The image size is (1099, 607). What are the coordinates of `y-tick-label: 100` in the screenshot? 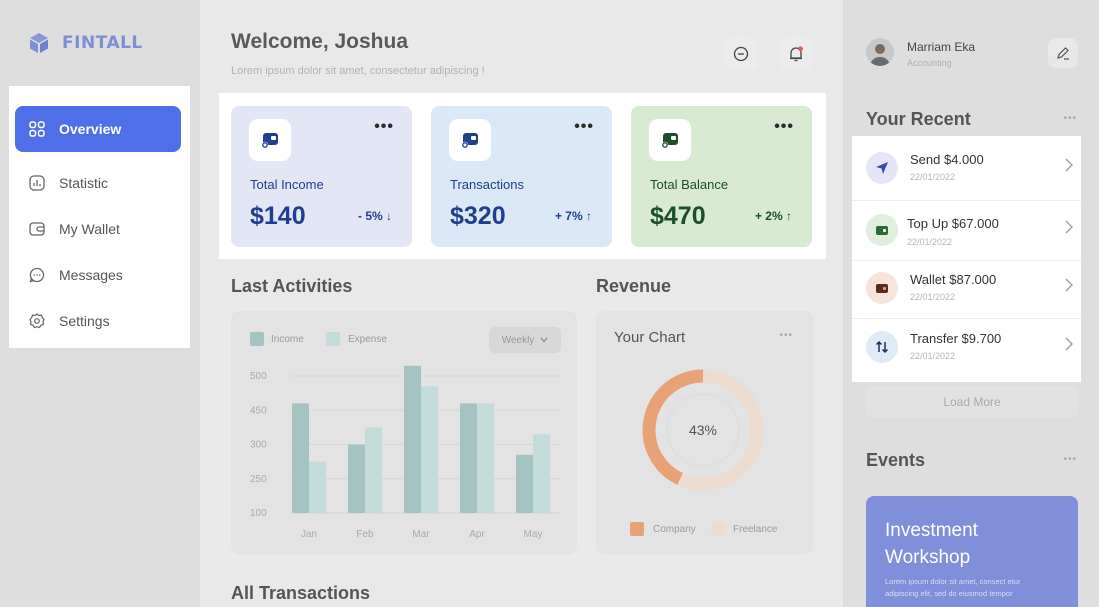 It's located at (258, 513).